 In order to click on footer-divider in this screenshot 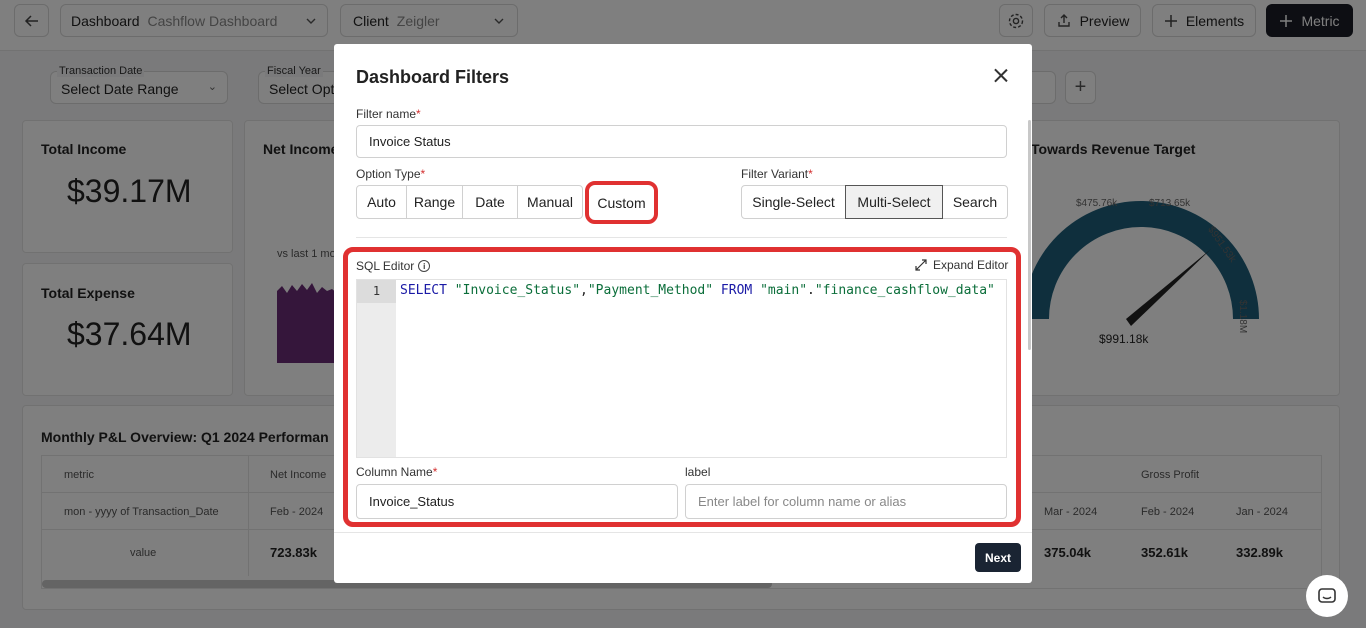, I will do `click(683, 532)`.